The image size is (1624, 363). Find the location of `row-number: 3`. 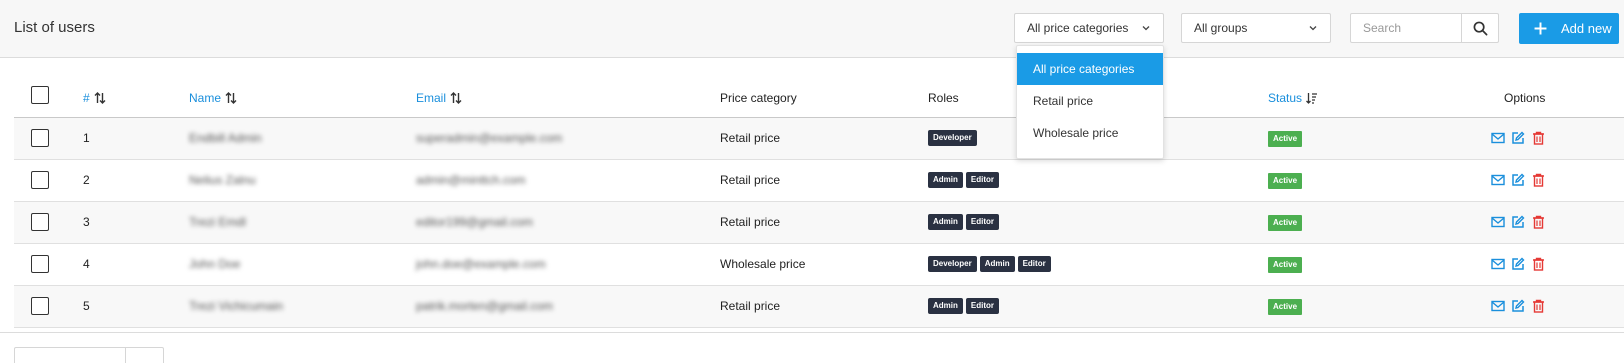

row-number: 3 is located at coordinates (86, 222).